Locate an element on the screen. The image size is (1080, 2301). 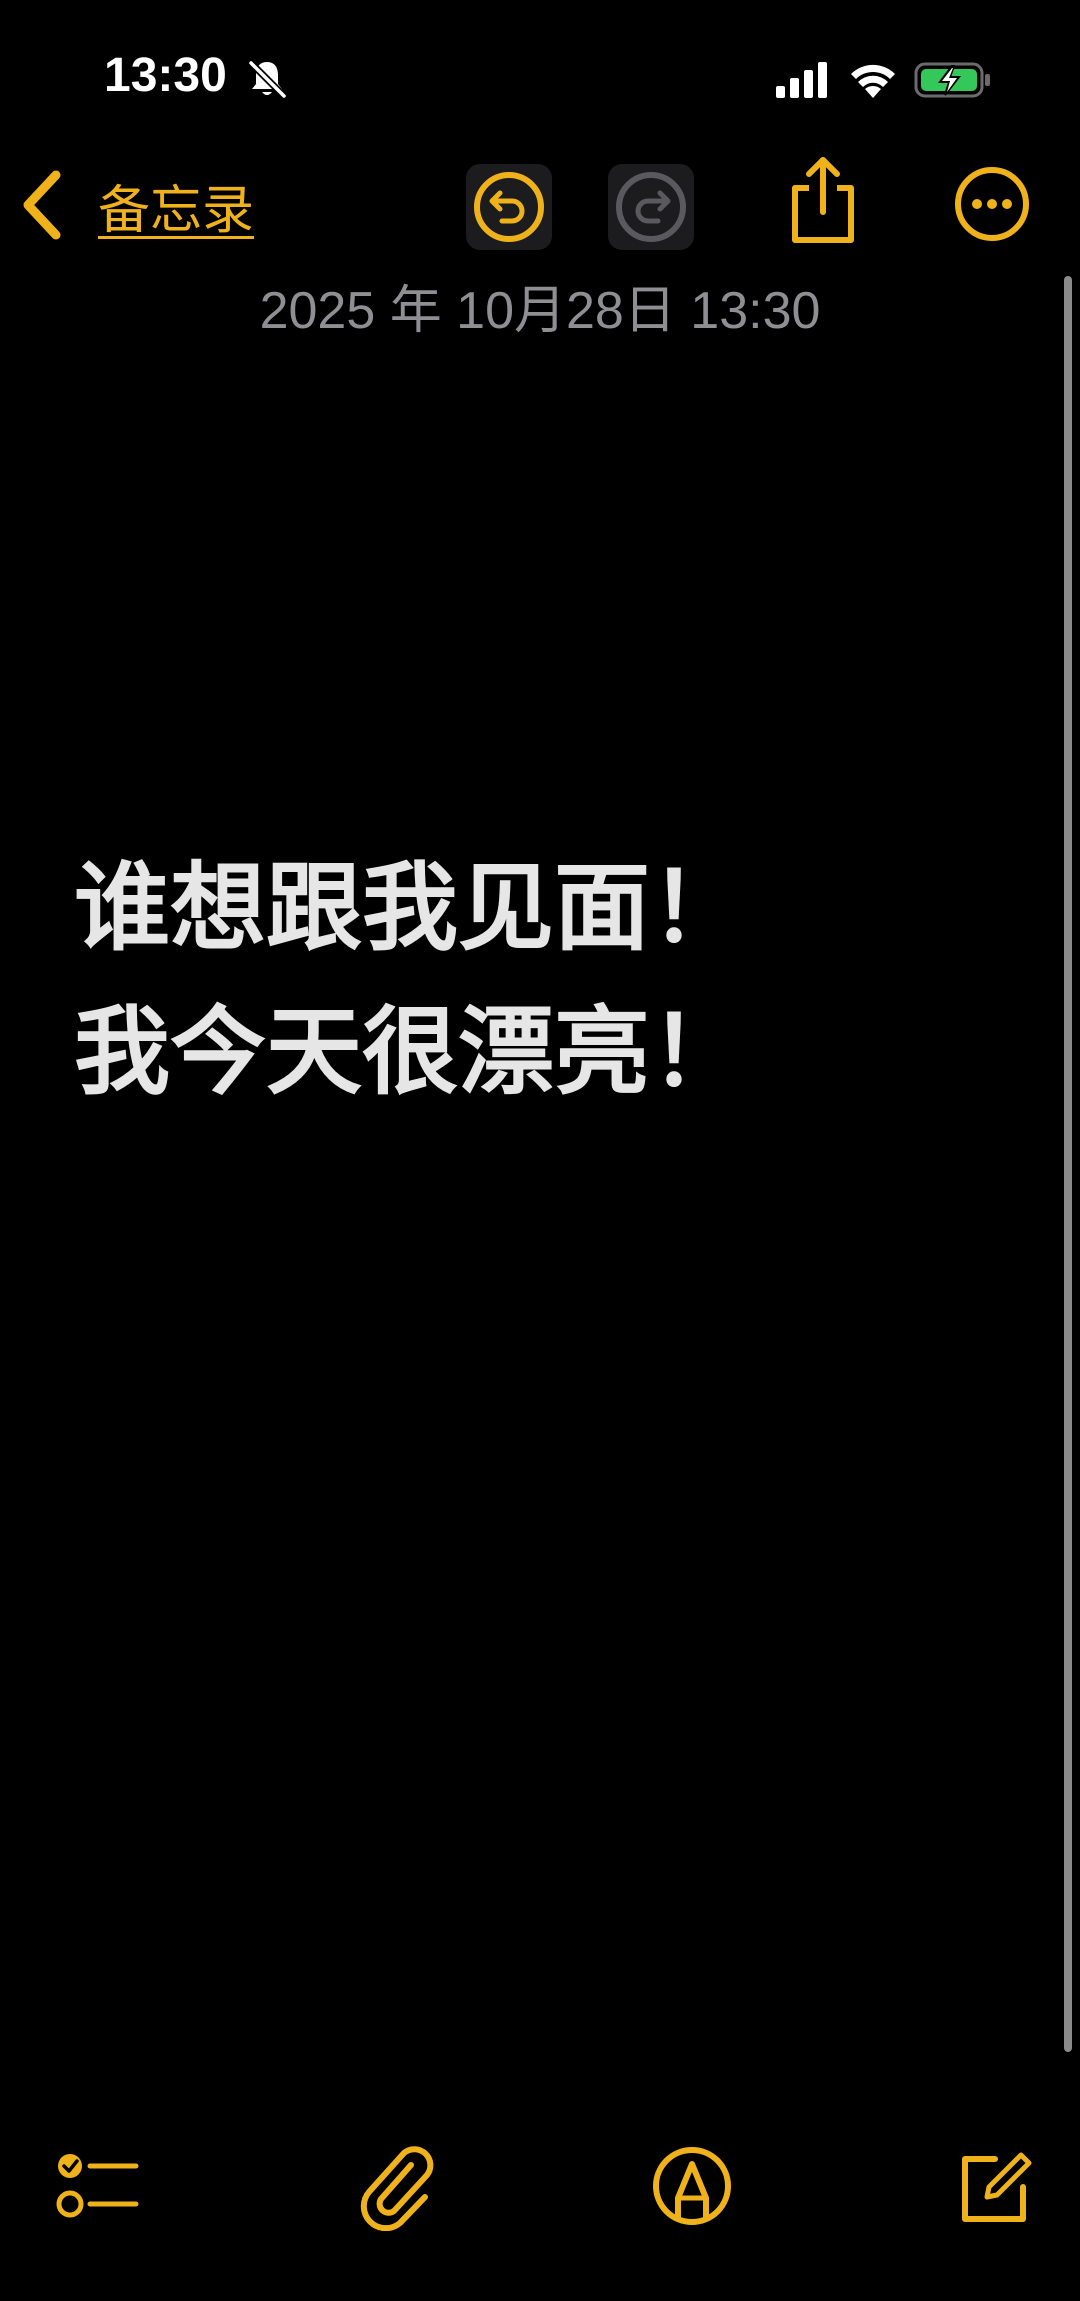
note-line: 谁想跟我见面！ is located at coordinates (524, 908).